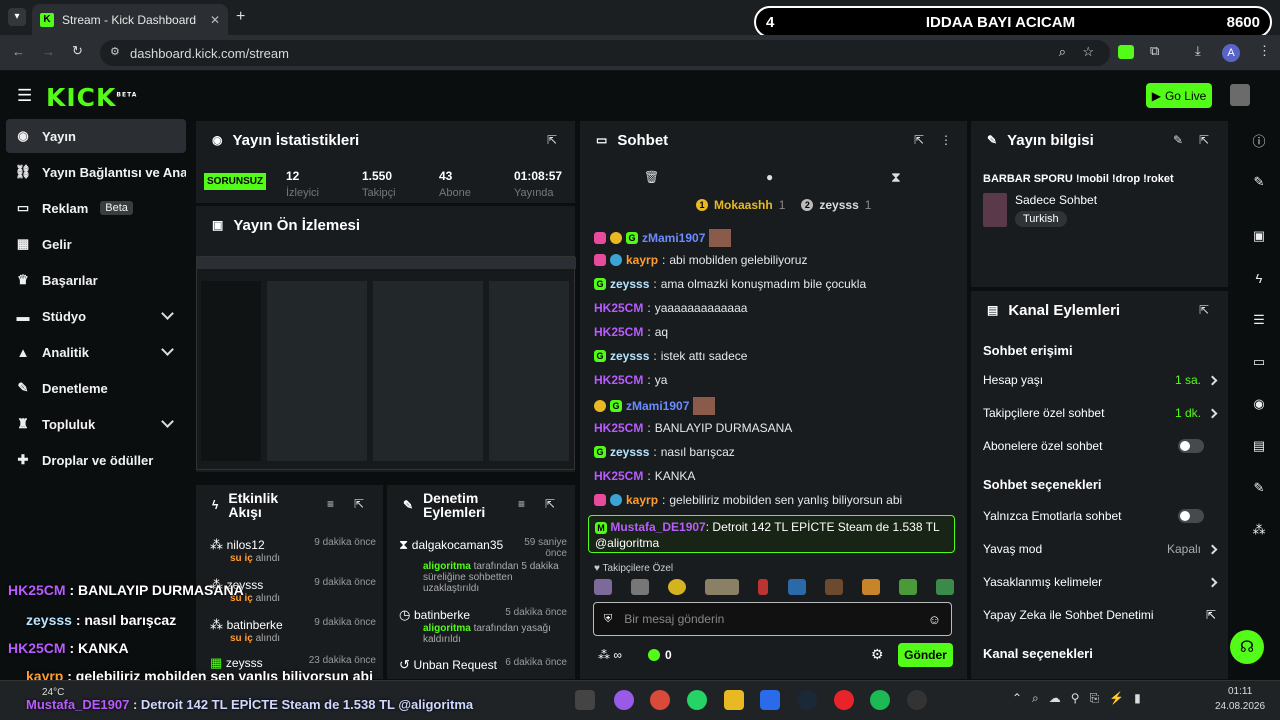  What do you see at coordinates (605, 53) in the screenshot?
I see `address-bar: ⚙ dashboard.kick.com/stream ⌕ ☆` at bounding box center [605, 53].